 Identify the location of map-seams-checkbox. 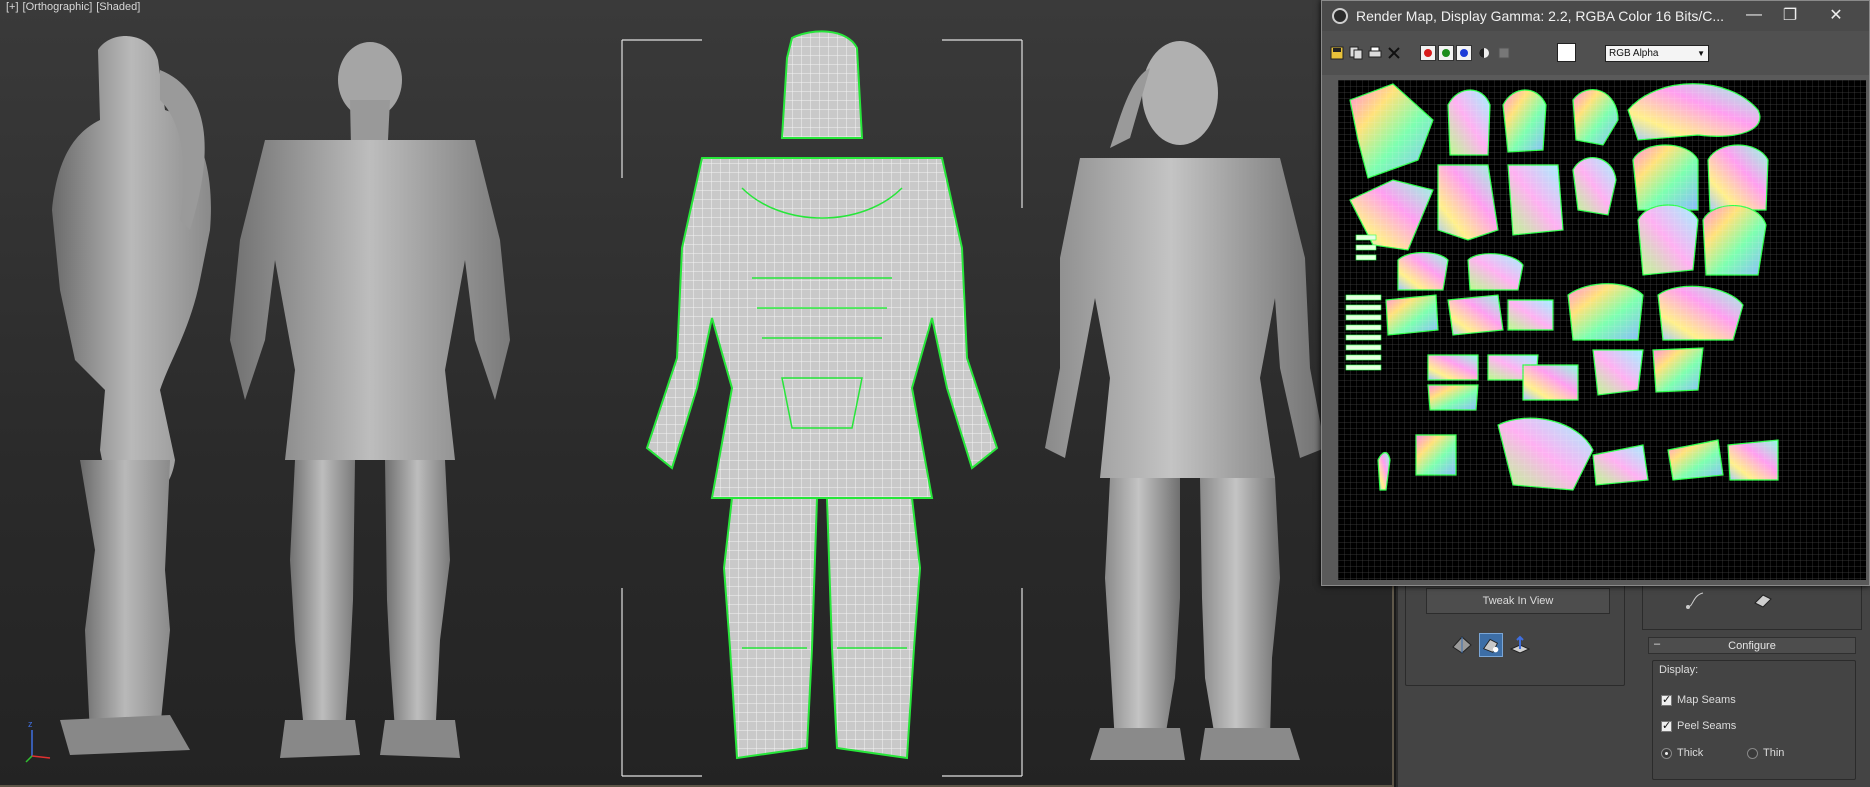
(1666, 699).